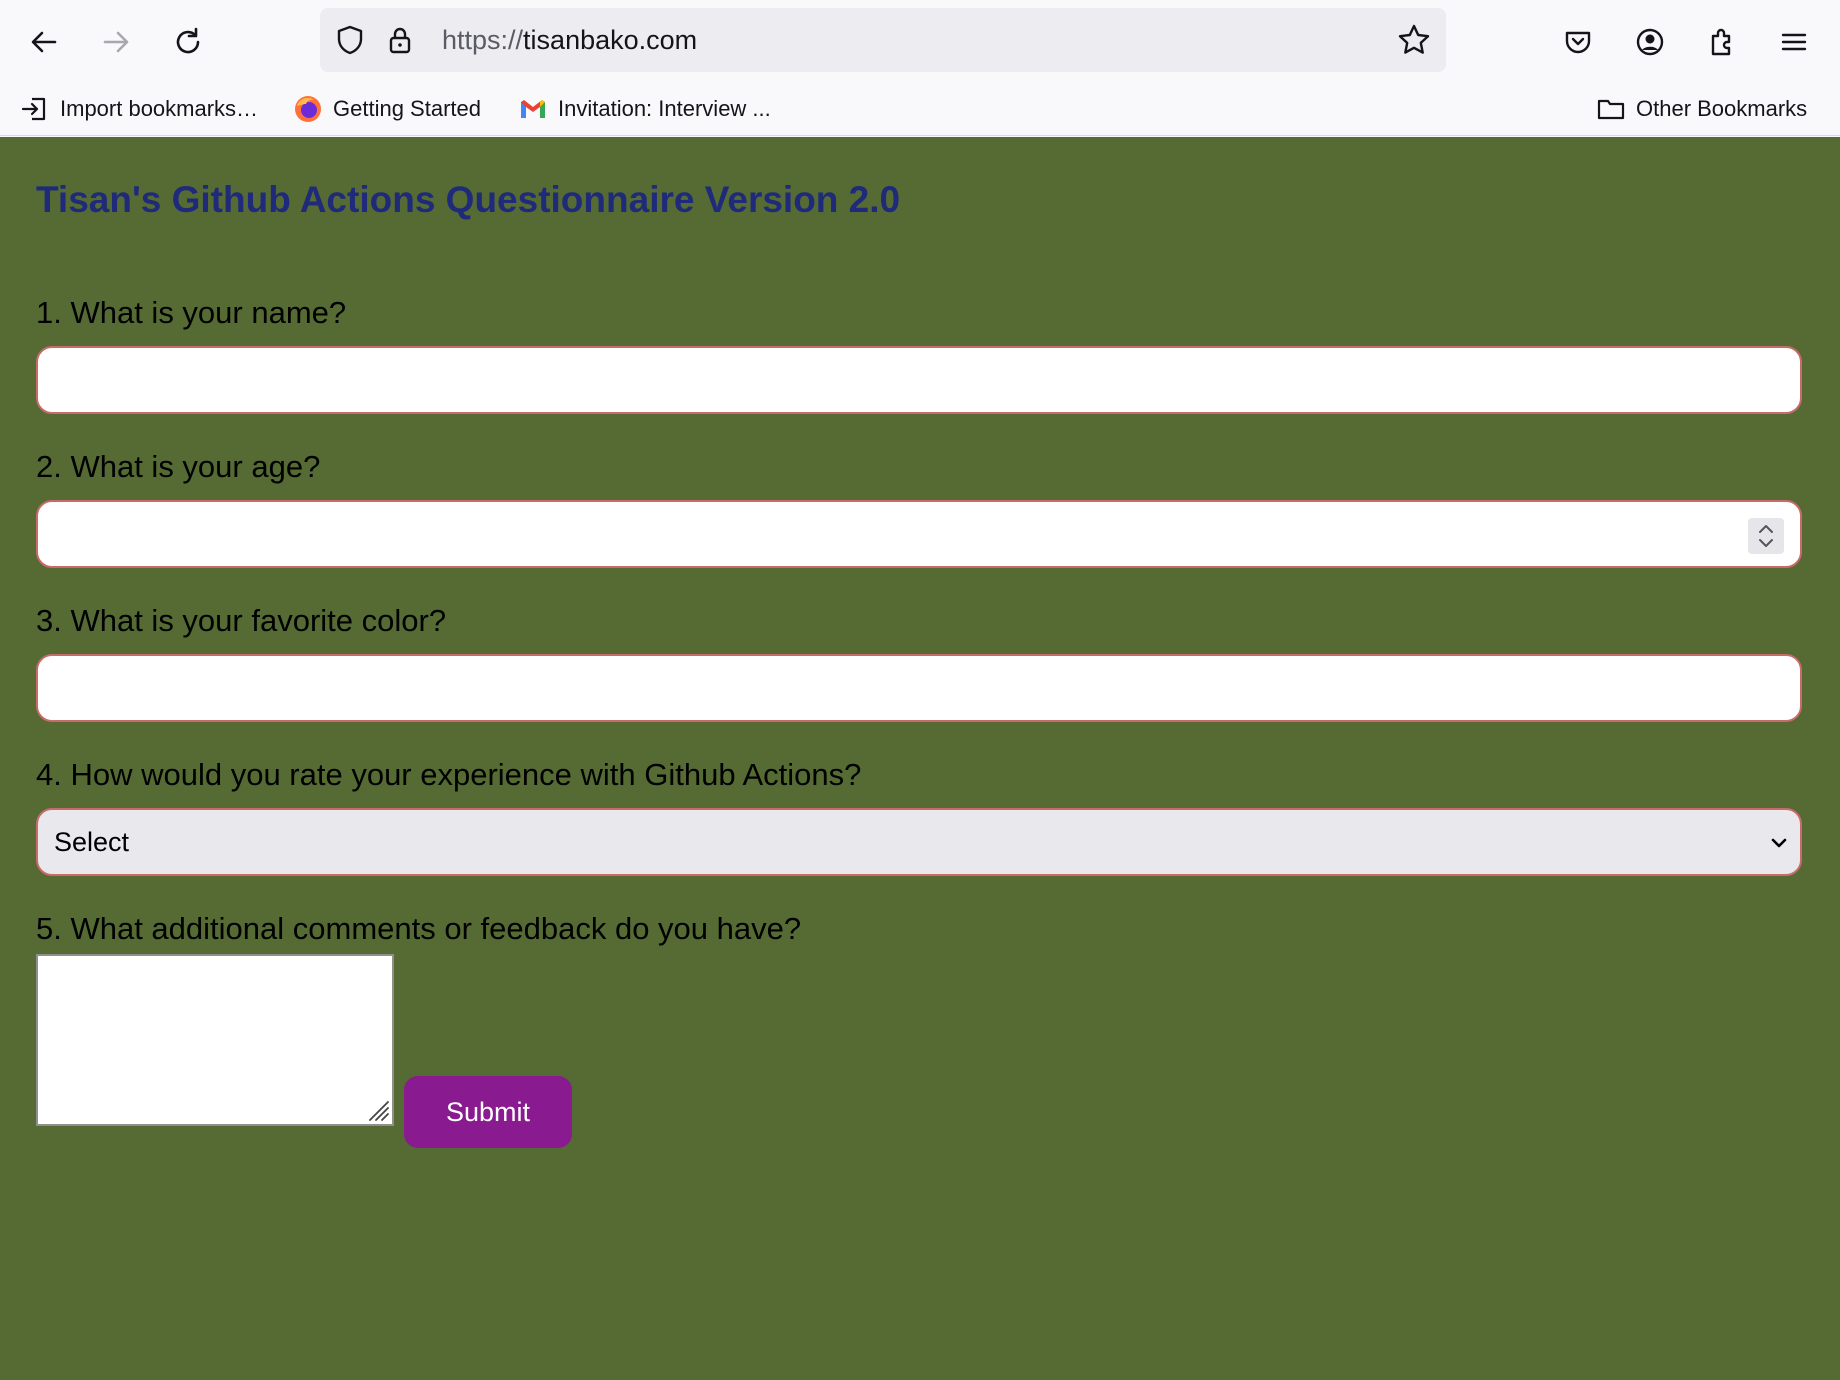  Describe the element at coordinates (1779, 843) in the screenshot. I see `chevron-down-icon` at that location.